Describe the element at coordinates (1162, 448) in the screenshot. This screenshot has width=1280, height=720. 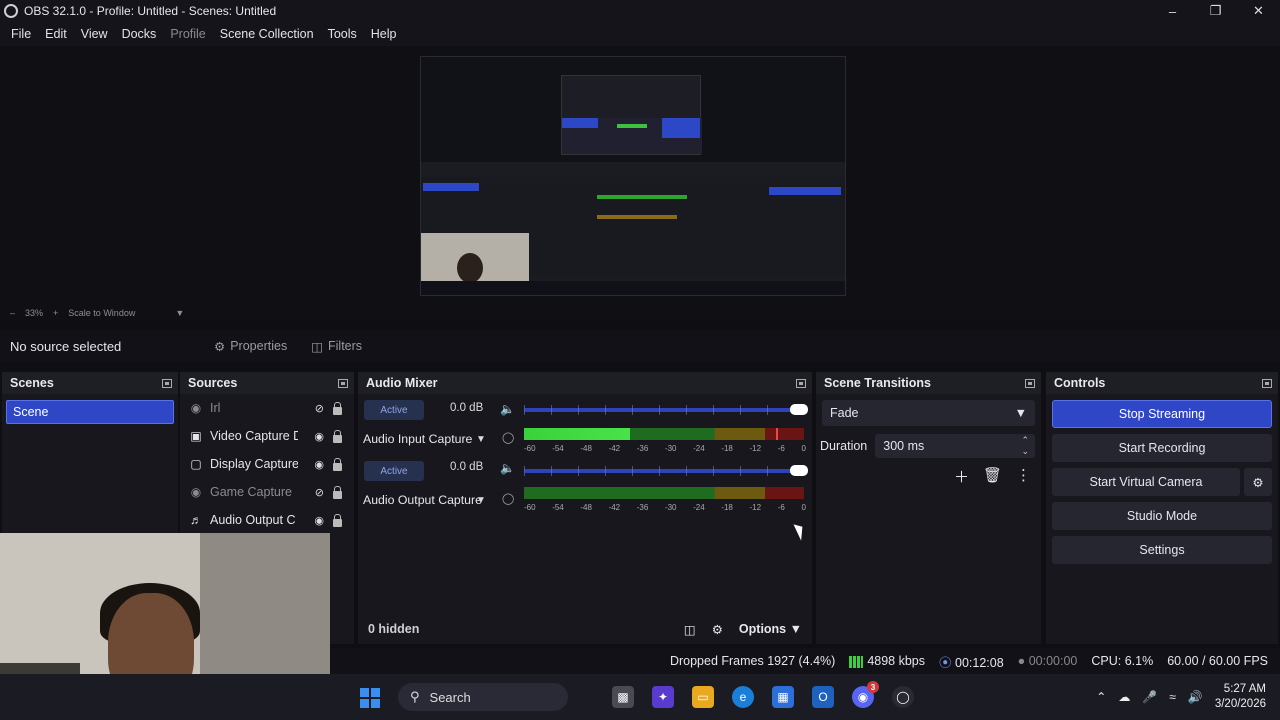
I see `start-recording-button: Start Recording` at that location.